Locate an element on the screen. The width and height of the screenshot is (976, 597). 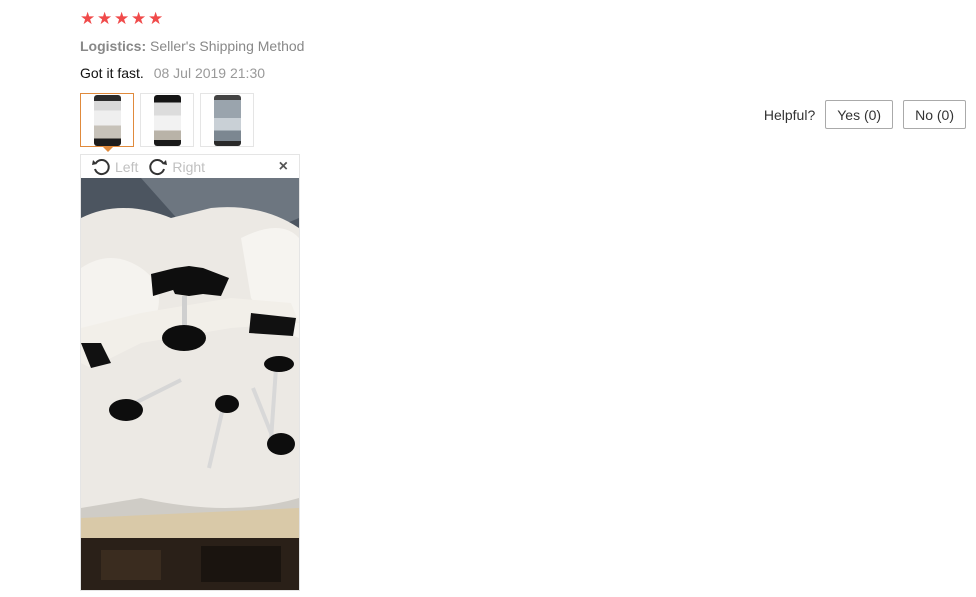
rotate-right-button: Right is located at coordinates (176, 167).